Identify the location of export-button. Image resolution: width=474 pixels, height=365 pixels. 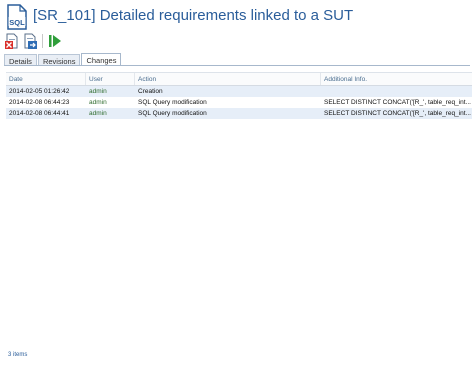
(30, 41).